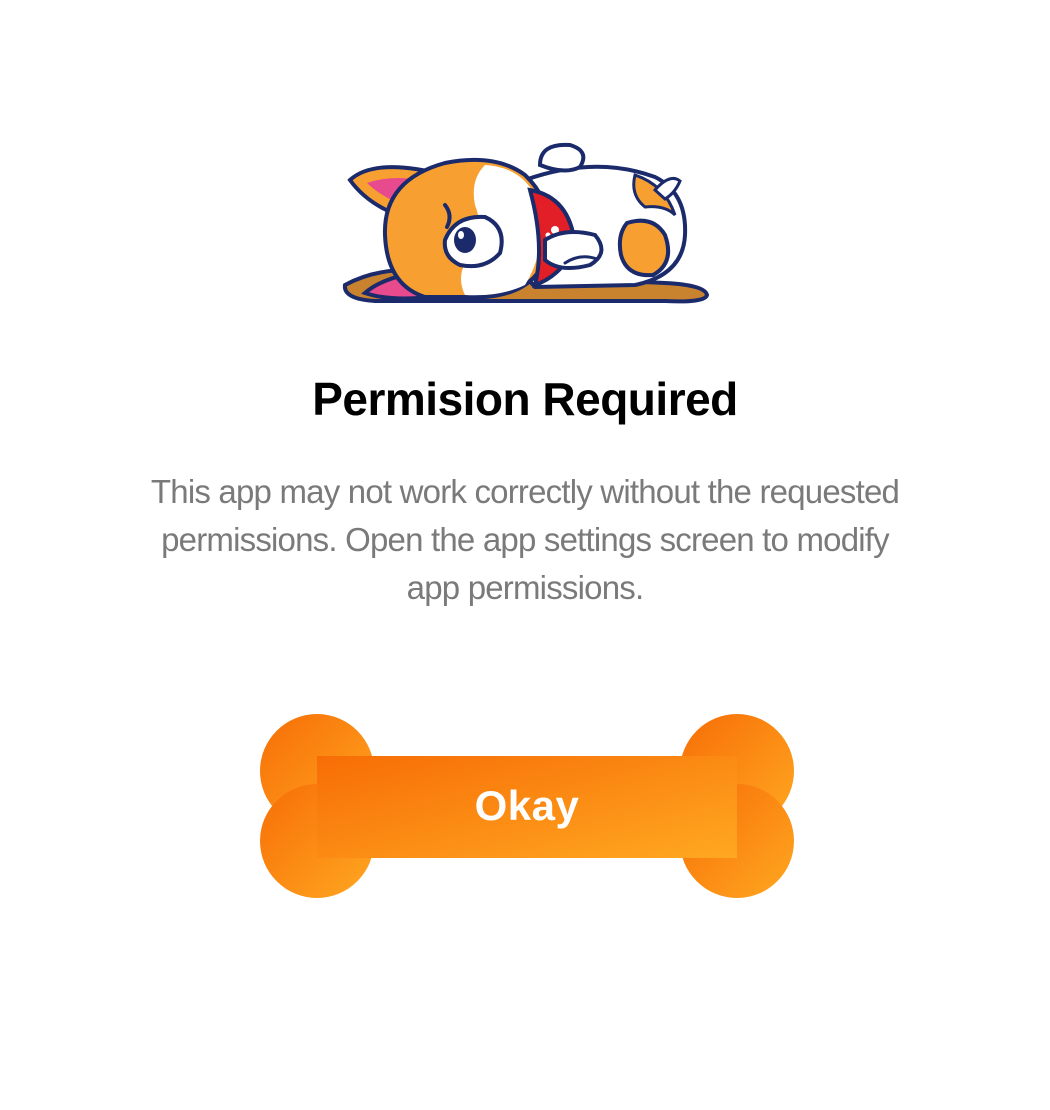  I want to click on okay-button-label: Okay, so click(527, 805).